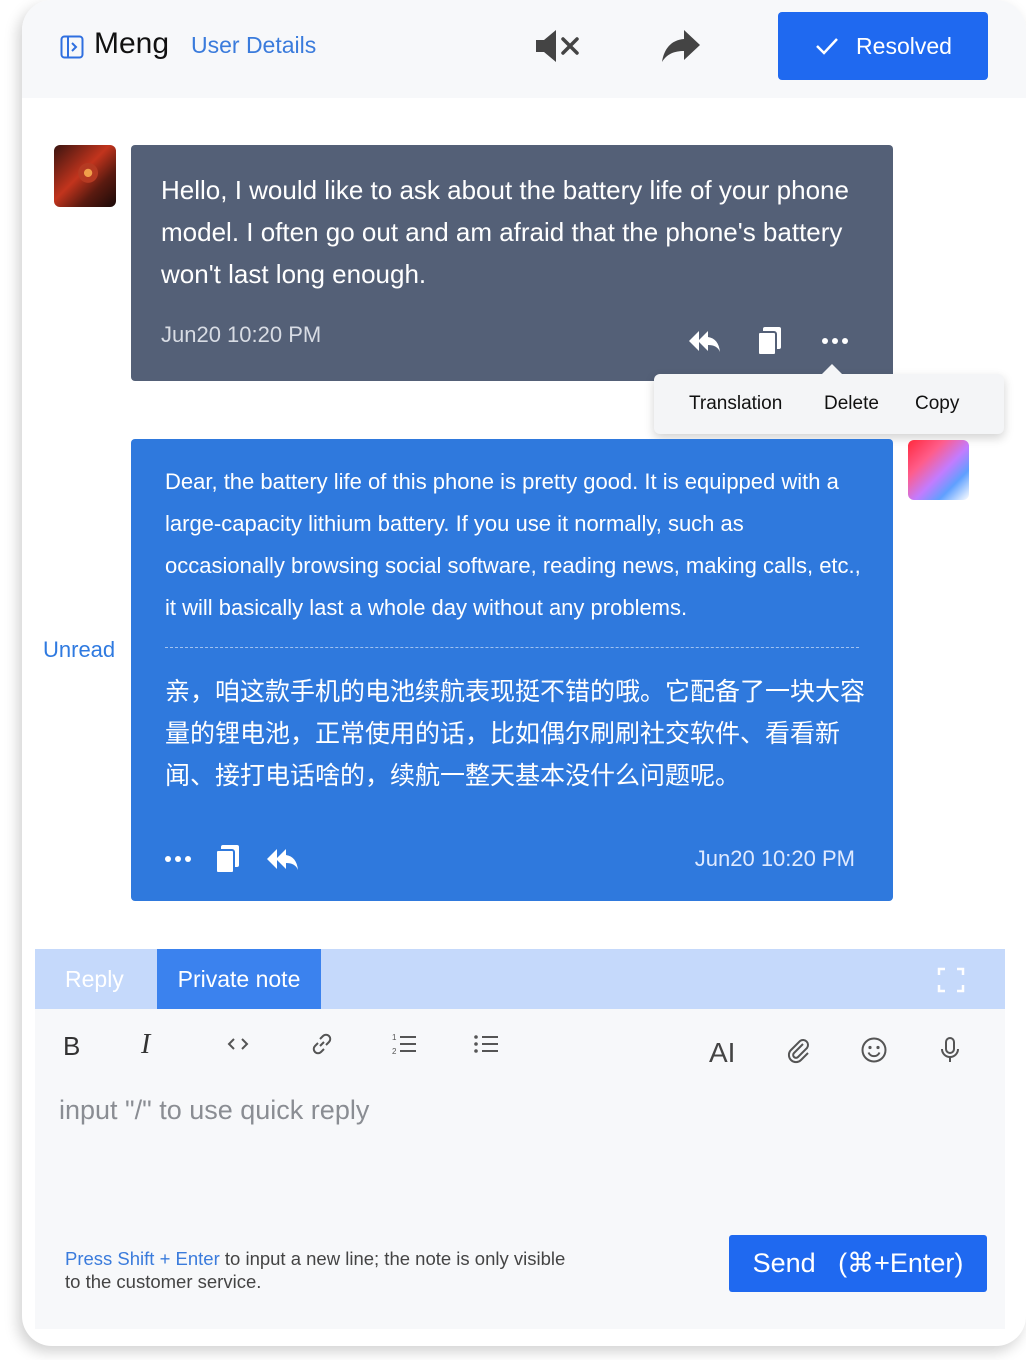  I want to click on chat-header: Meng User Details Resolved, so click(524, 49).